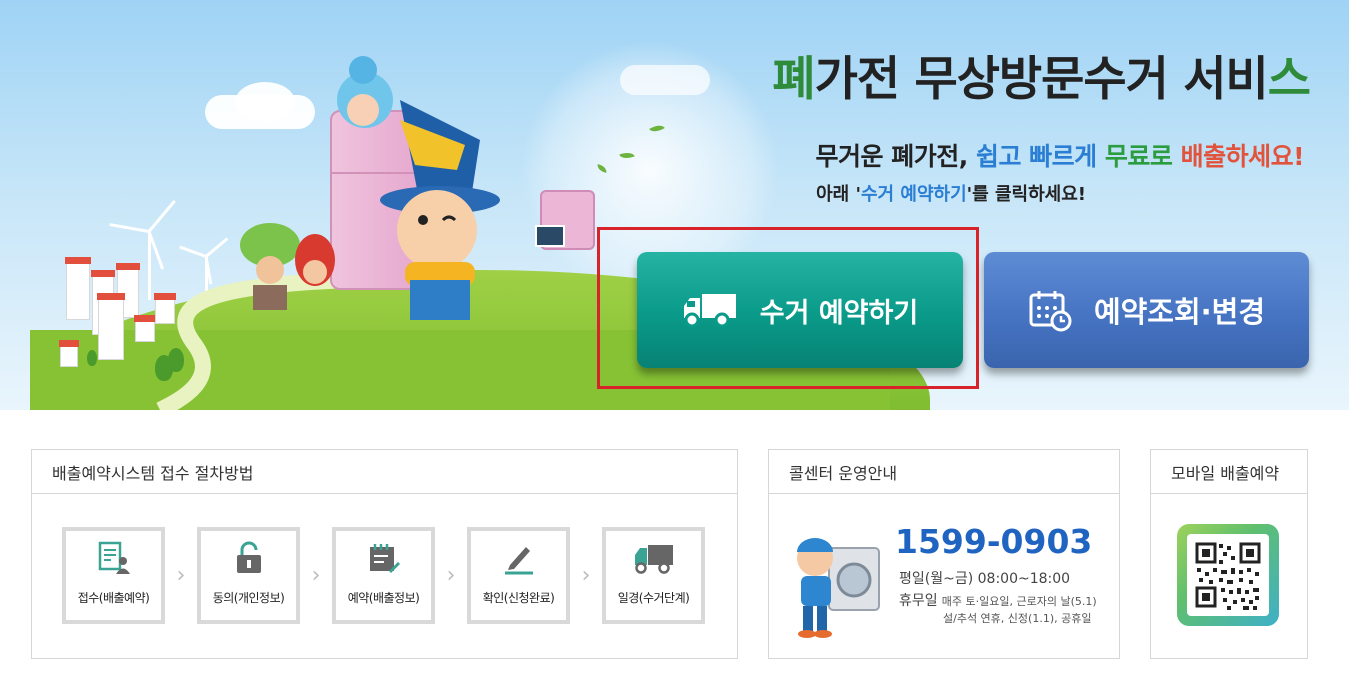  What do you see at coordinates (249, 560) in the screenshot?
I see `lock-icon` at bounding box center [249, 560].